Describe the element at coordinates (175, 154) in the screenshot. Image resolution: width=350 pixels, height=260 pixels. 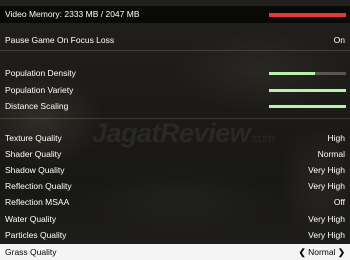
I see `setting-shader-quality: Shader Quality Normal` at that location.